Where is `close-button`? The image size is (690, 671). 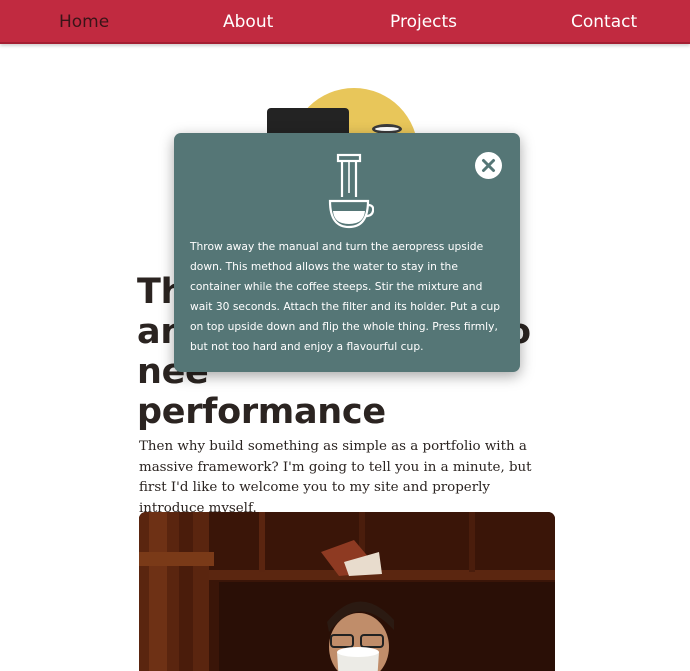
close-button is located at coordinates (488, 165).